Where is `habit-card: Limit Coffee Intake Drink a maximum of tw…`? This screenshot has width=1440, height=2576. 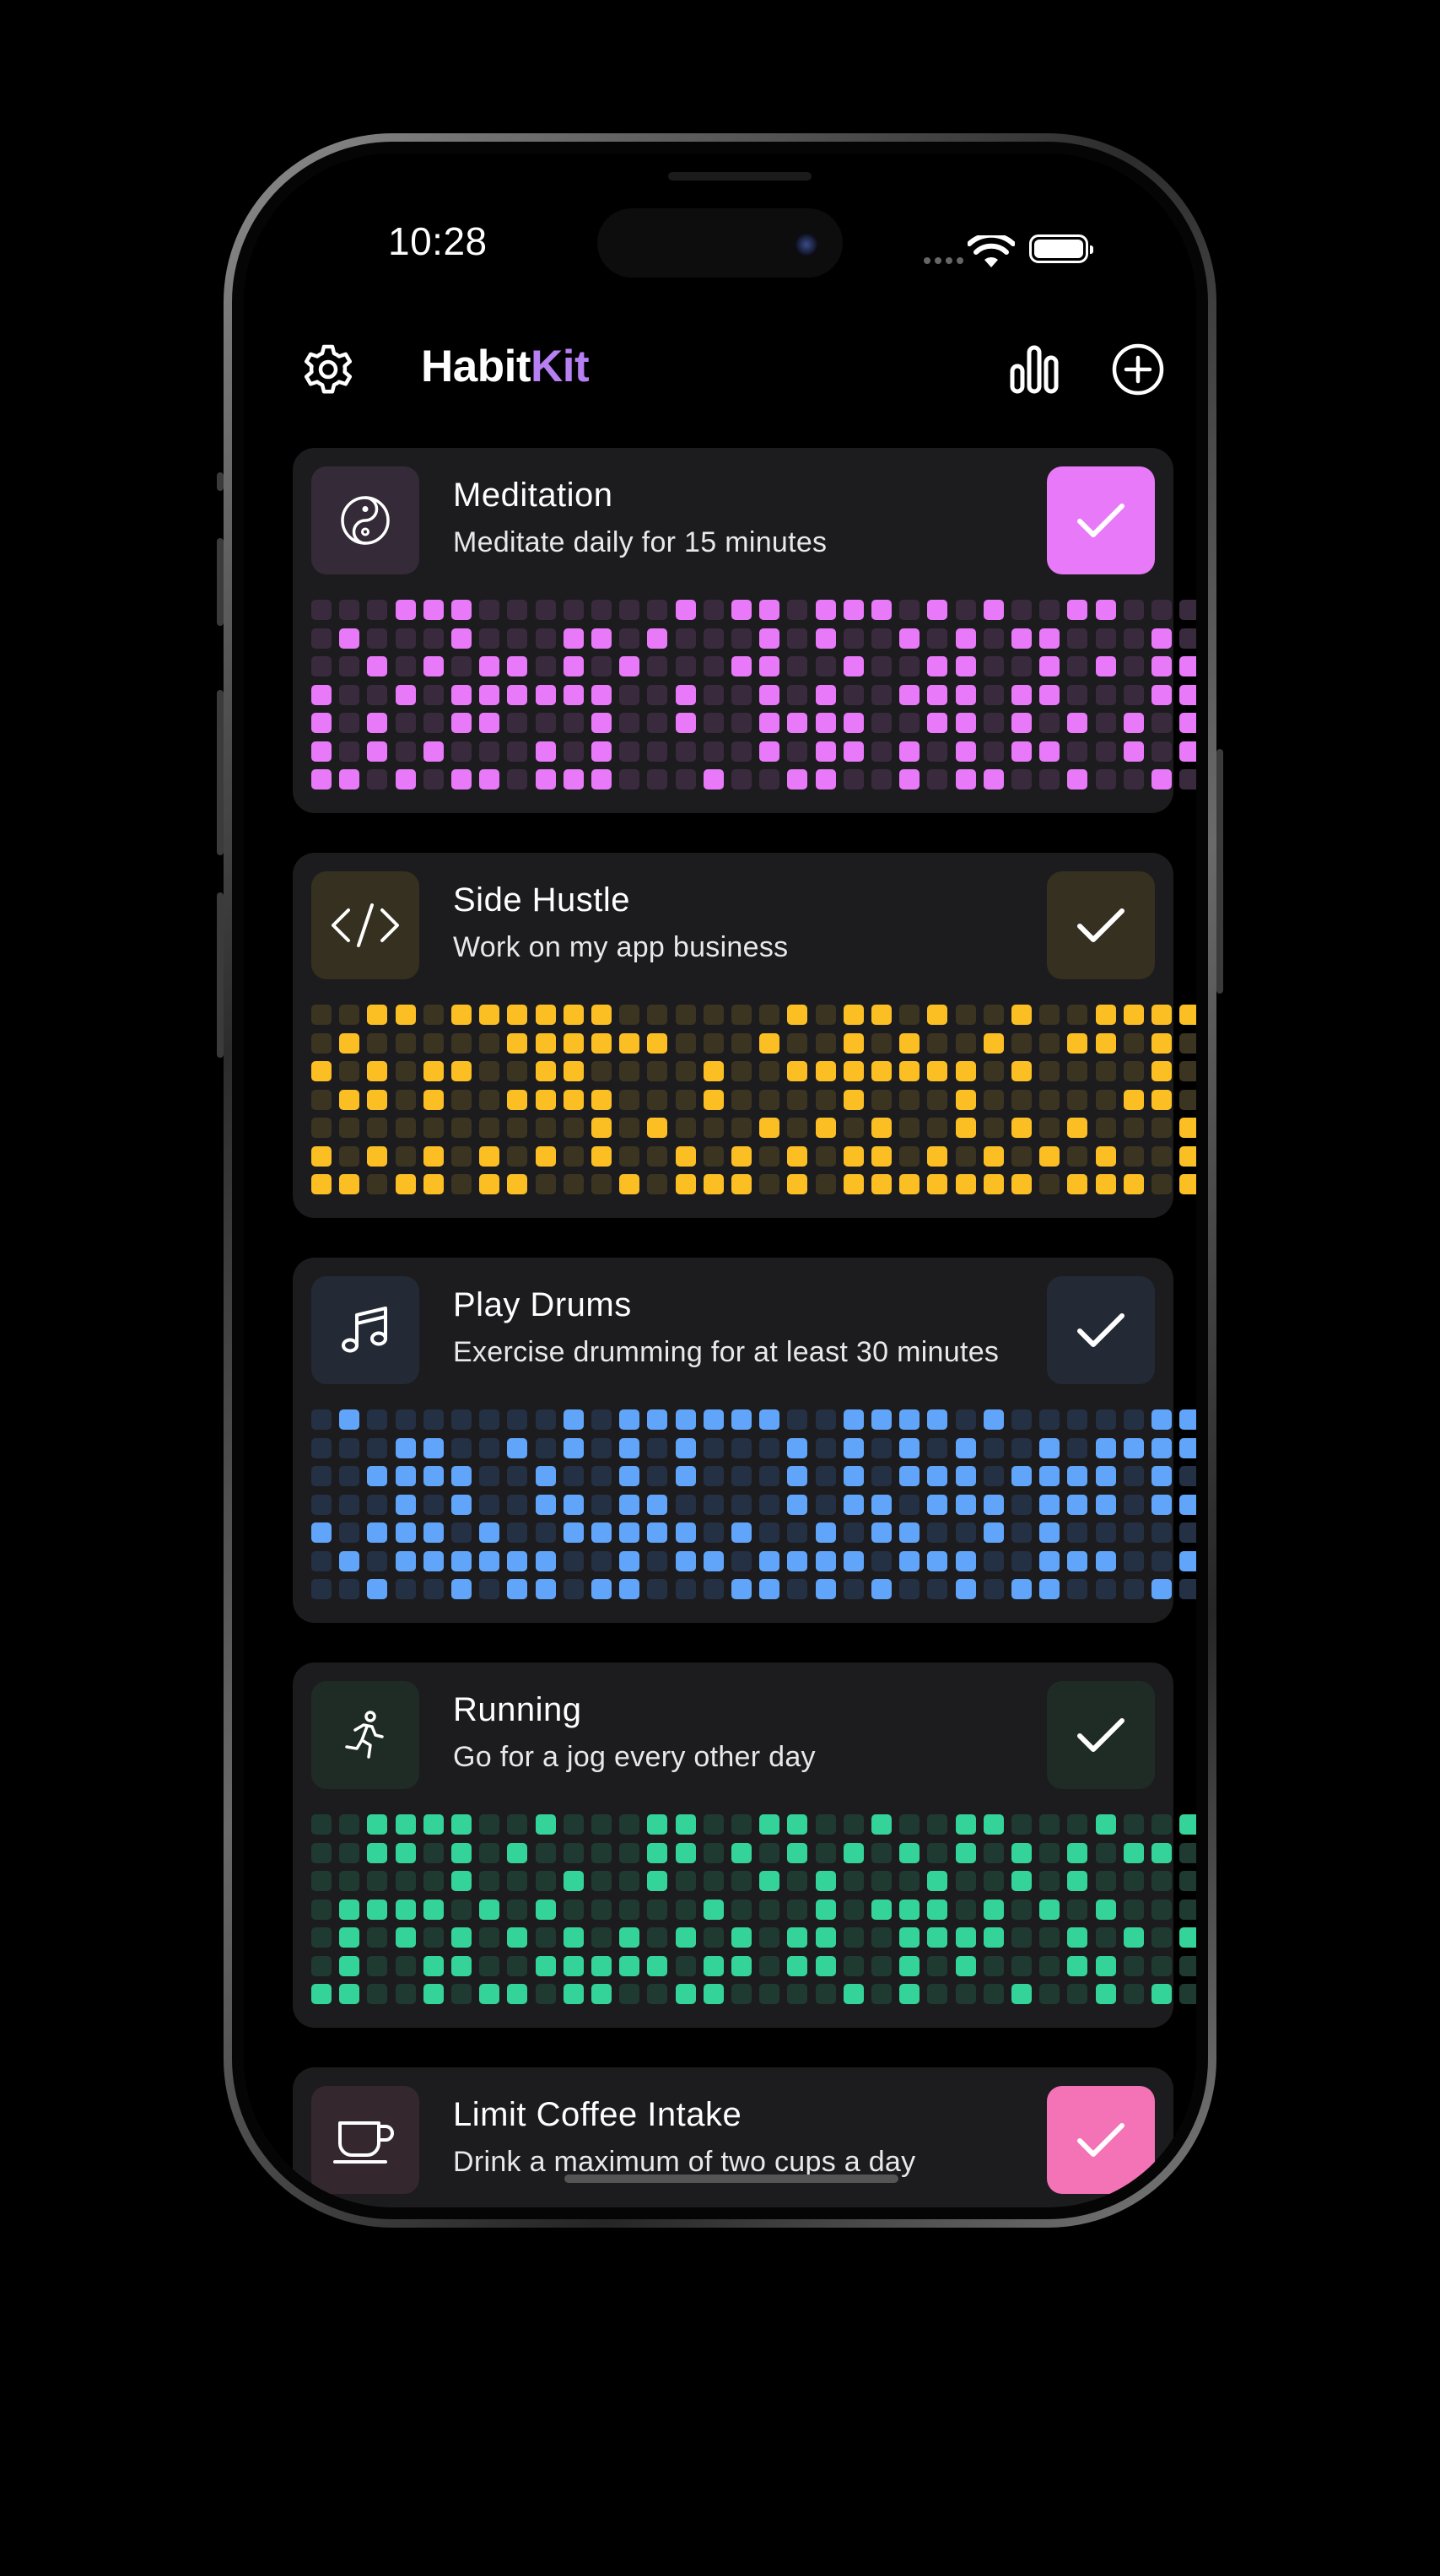
habit-card: Limit Coffee Intake Drink a maximum of tw… is located at coordinates (733, 2137).